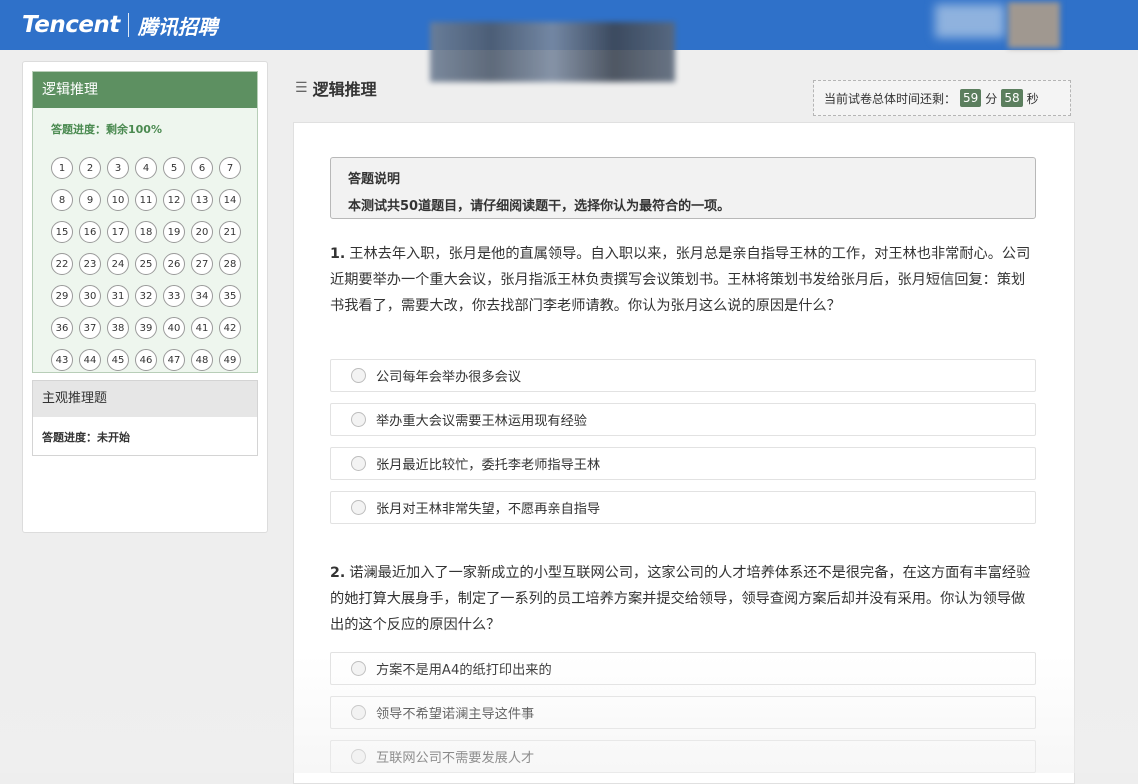 Image resolution: width=1138 pixels, height=784 pixels. I want to click on question-number-button: 37, so click(90, 328).